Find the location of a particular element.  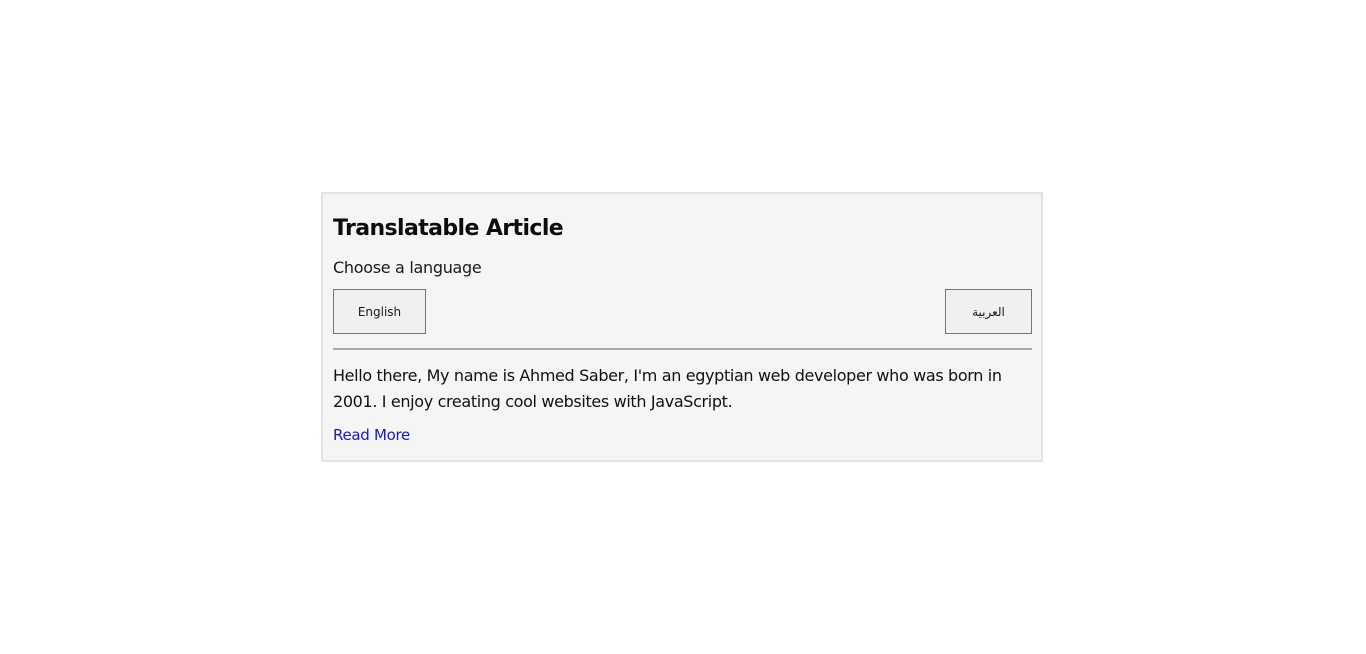

read-more-link: Read More is located at coordinates (371, 435).